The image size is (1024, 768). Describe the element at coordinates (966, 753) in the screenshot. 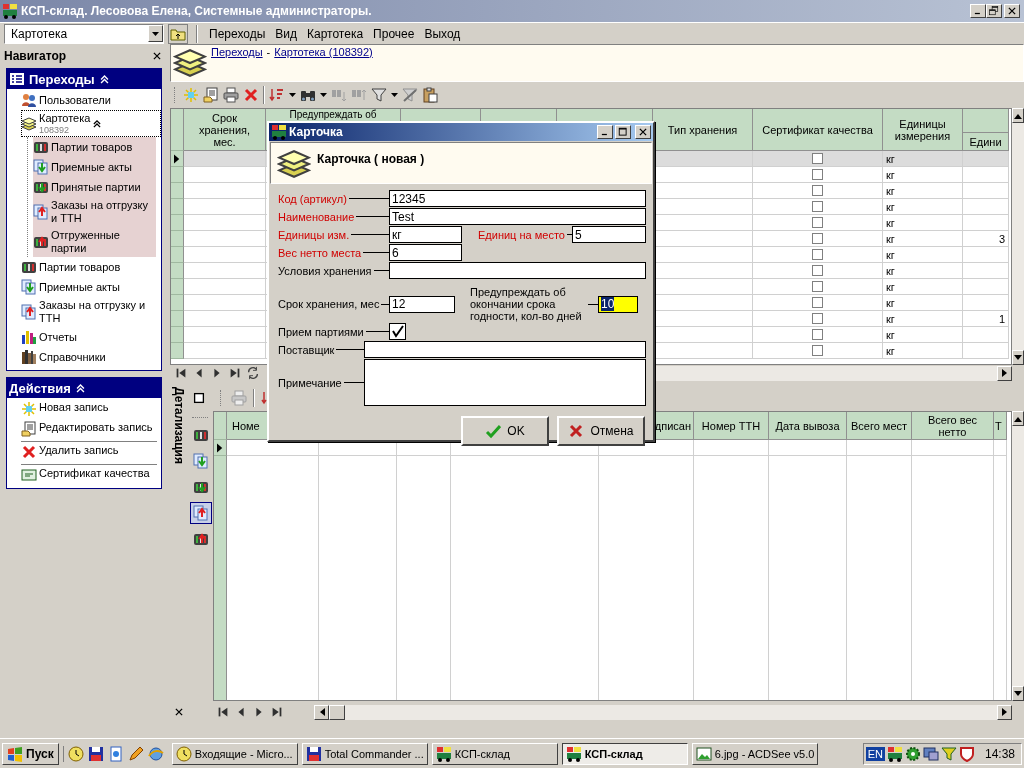

I see `shield-icon` at that location.